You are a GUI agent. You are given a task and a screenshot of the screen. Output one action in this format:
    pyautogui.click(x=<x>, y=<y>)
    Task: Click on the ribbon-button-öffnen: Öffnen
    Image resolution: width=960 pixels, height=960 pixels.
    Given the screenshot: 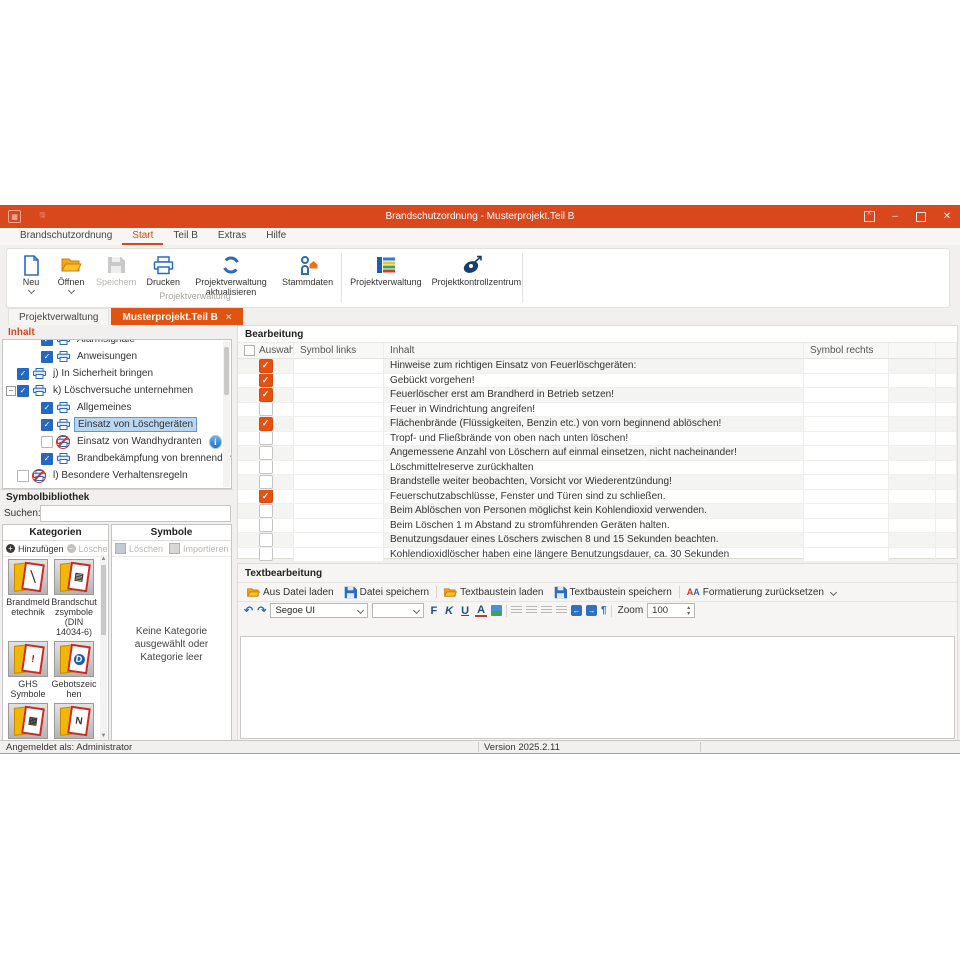 What is the action you would take?
    pyautogui.click(x=71, y=278)
    